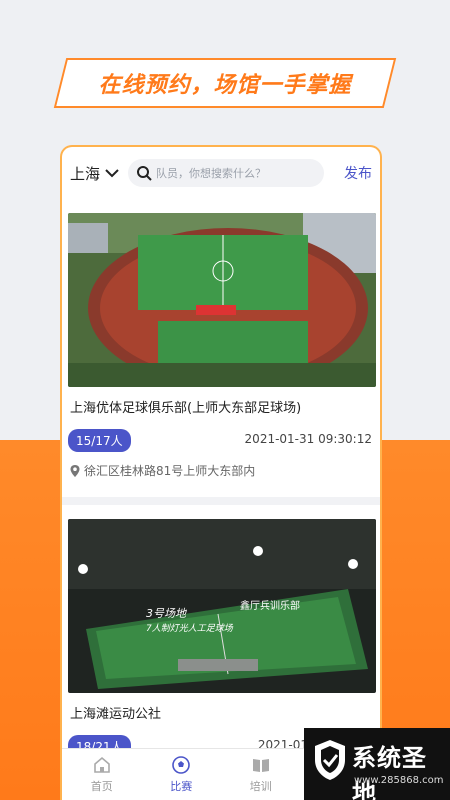 The width and height of the screenshot is (450, 800). Describe the element at coordinates (222, 606) in the screenshot. I see `venue-image: 3号场地 7人制灯光人工足球场 鑫厅兵训乐部` at that location.